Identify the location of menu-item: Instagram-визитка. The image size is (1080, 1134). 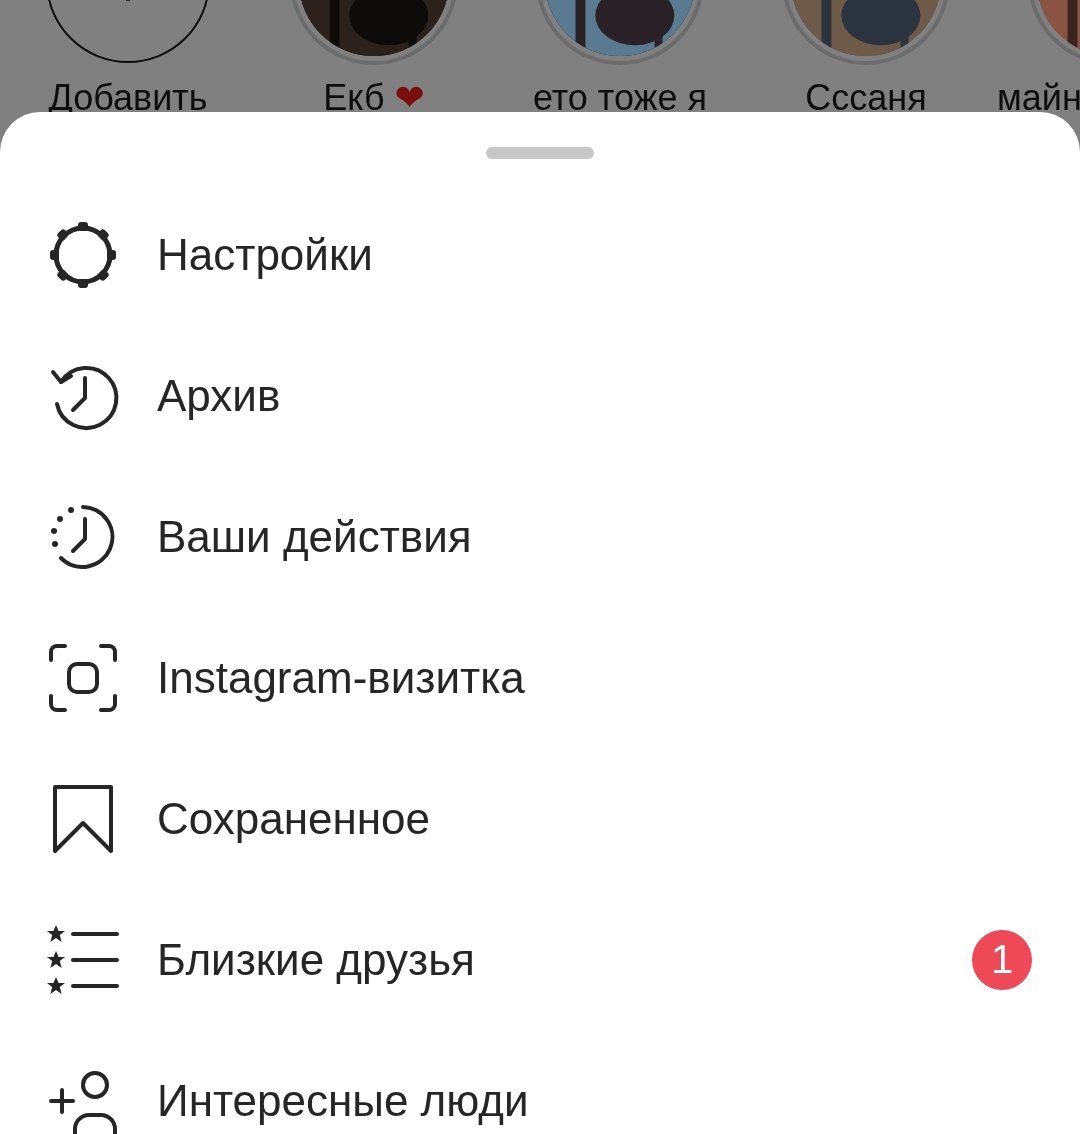
(540, 677).